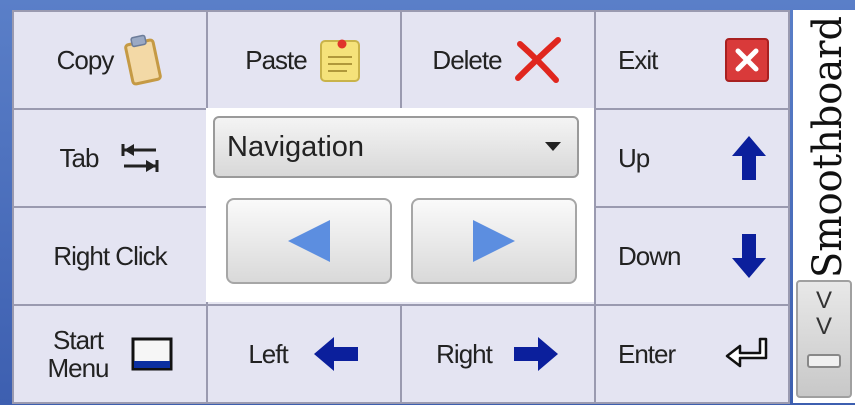 Image resolution: width=855 pixels, height=405 pixels. I want to click on nav-next-button, so click(494, 241).